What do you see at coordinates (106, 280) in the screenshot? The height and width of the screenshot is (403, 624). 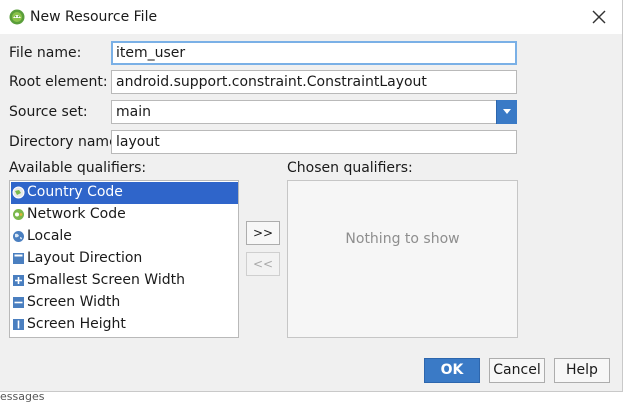 I see `list-item-label: Smallest Screen Width` at bounding box center [106, 280].